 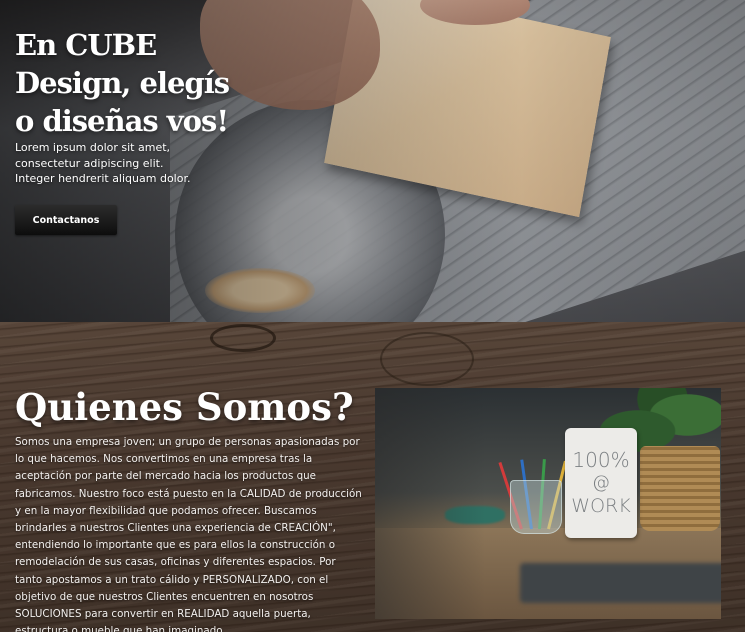 What do you see at coordinates (680, 488) in the screenshot?
I see `photo-basket` at bounding box center [680, 488].